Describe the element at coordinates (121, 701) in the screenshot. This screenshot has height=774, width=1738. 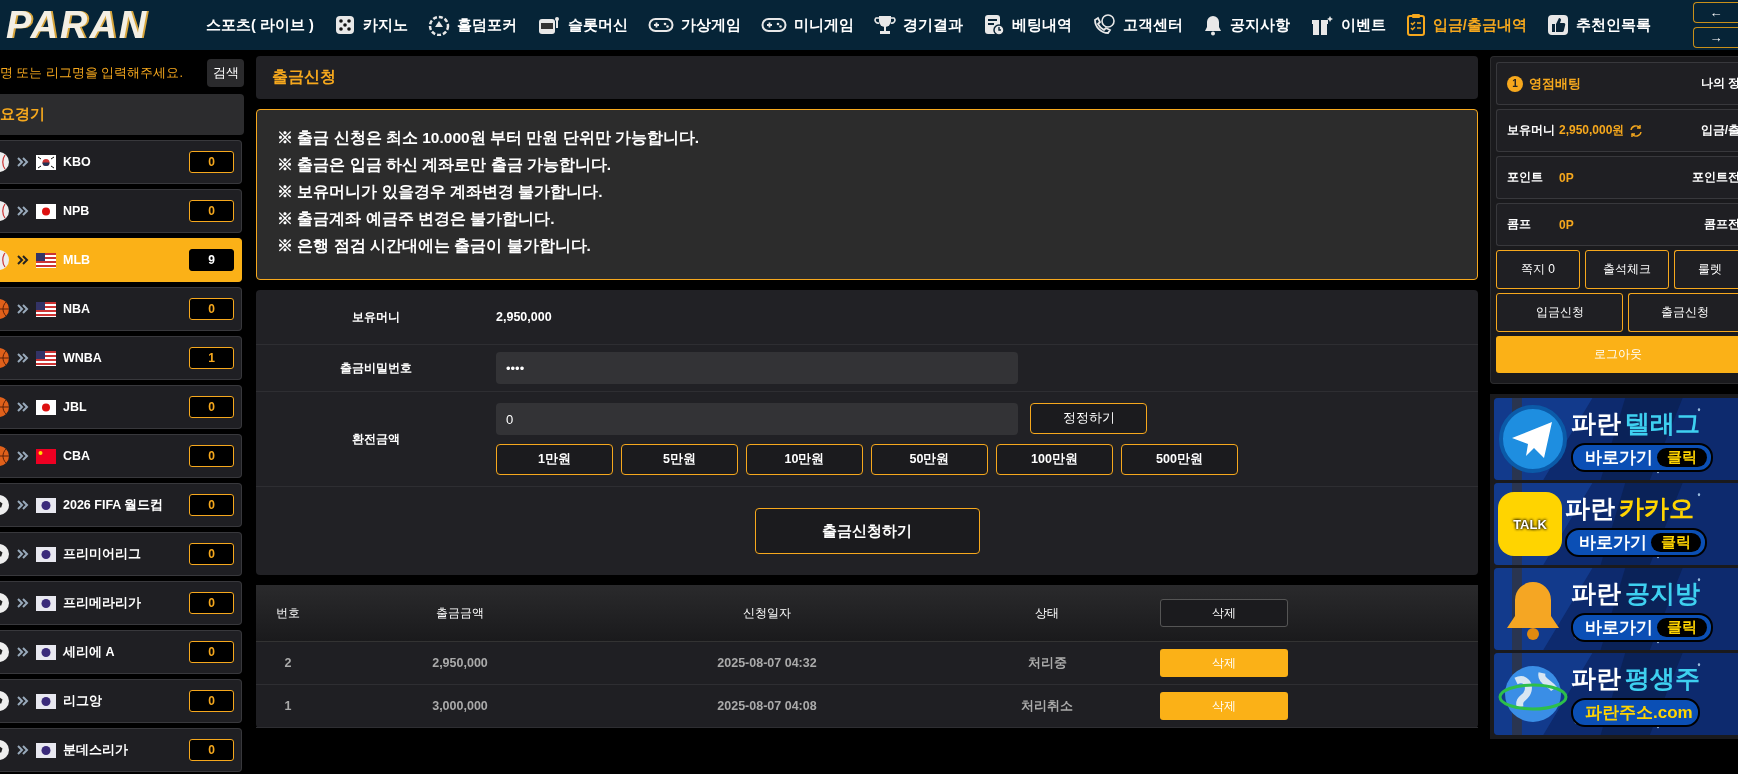
I see `league-item: 리그앙 0` at that location.